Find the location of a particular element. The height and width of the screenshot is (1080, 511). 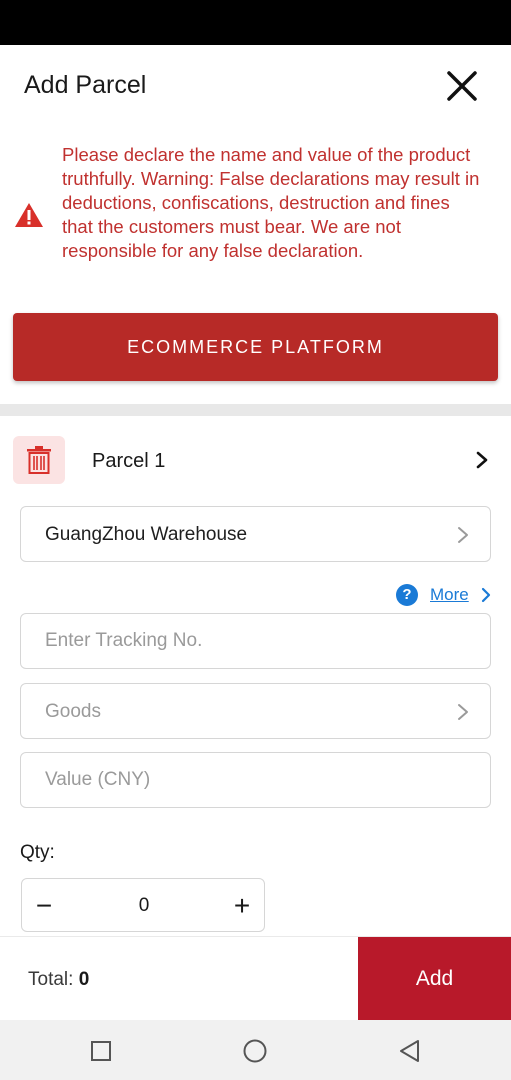

value-input is located at coordinates (255, 780).